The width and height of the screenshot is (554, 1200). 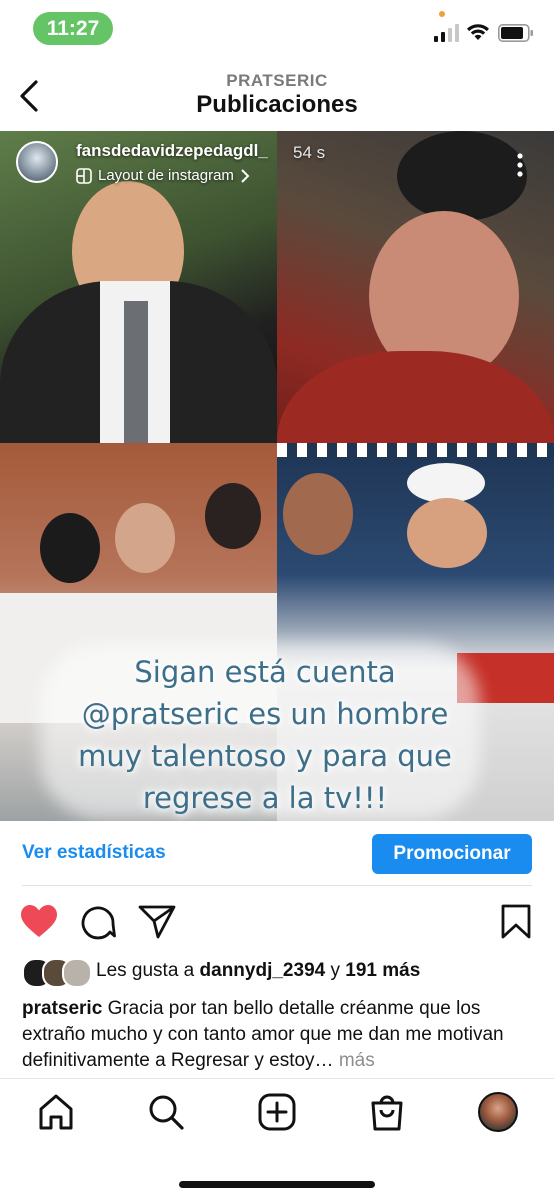 I want to click on page-title: Publicaciones, so click(x=277, y=104).